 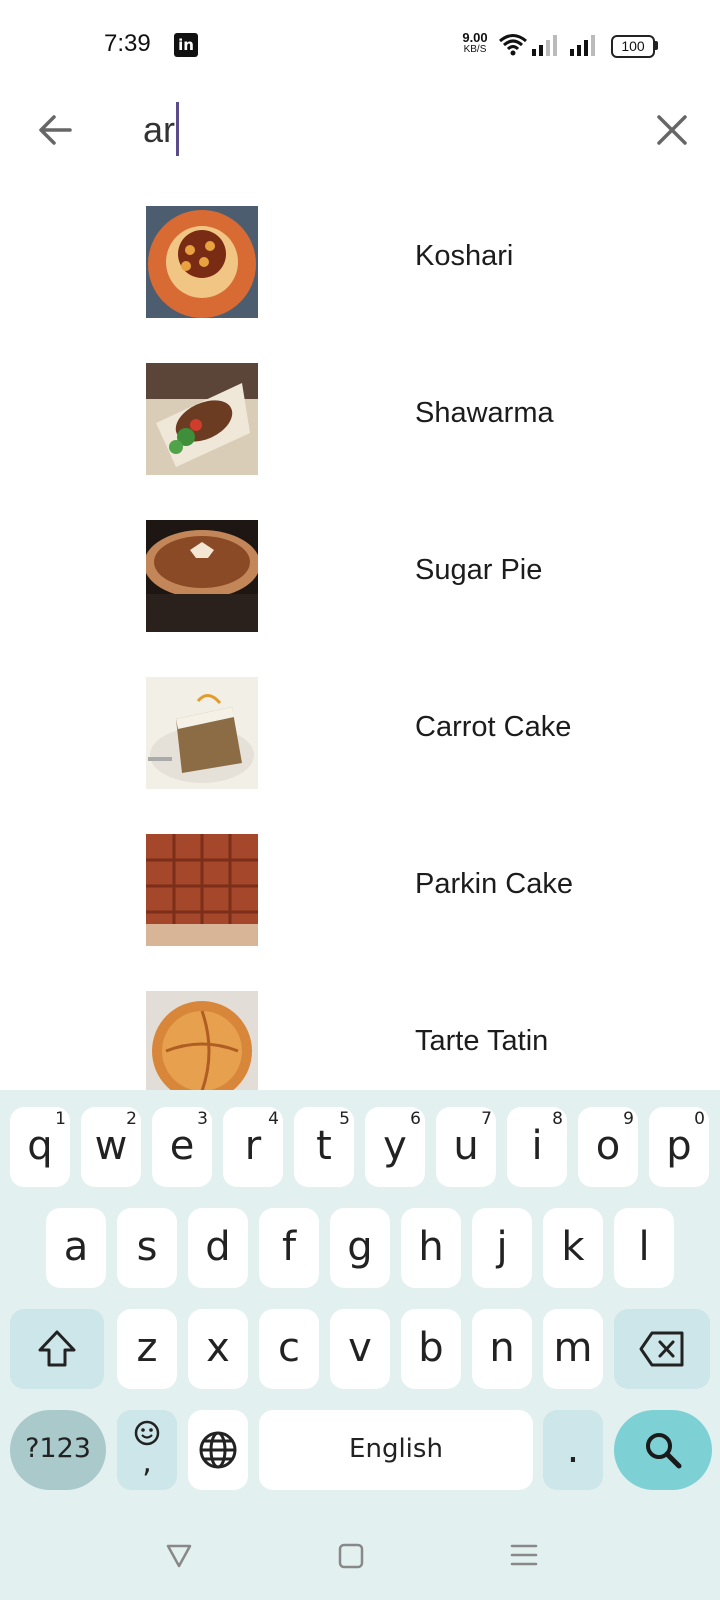 What do you see at coordinates (656, 45) in the screenshot?
I see `battery-tip` at bounding box center [656, 45].